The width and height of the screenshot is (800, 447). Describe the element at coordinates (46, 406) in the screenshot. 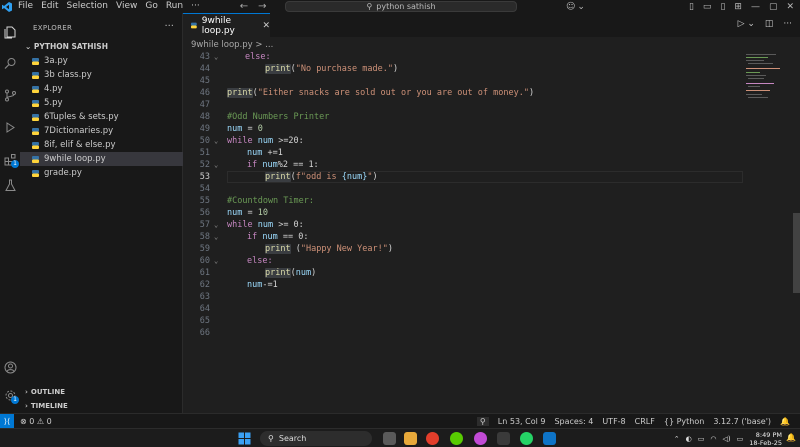

I see `timeline-section: › TIMELINE` at that location.